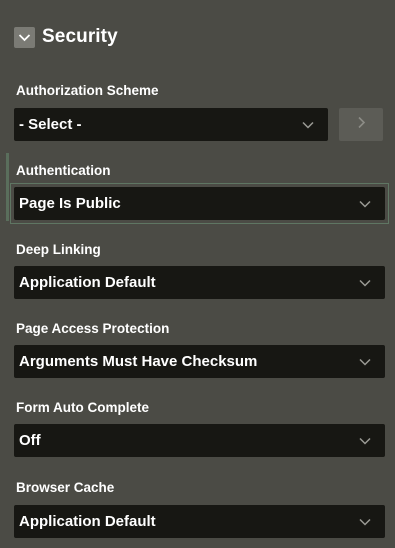 This screenshot has width=395, height=548. I want to click on authentication-select: Page Is Public, so click(199, 203).